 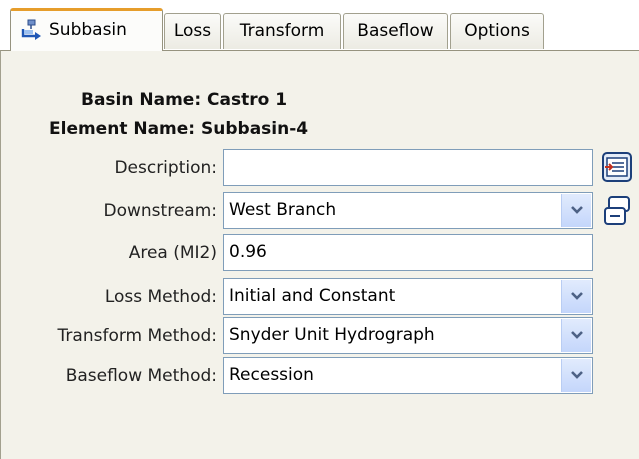 I want to click on area-input: 0.96, so click(x=408, y=252).